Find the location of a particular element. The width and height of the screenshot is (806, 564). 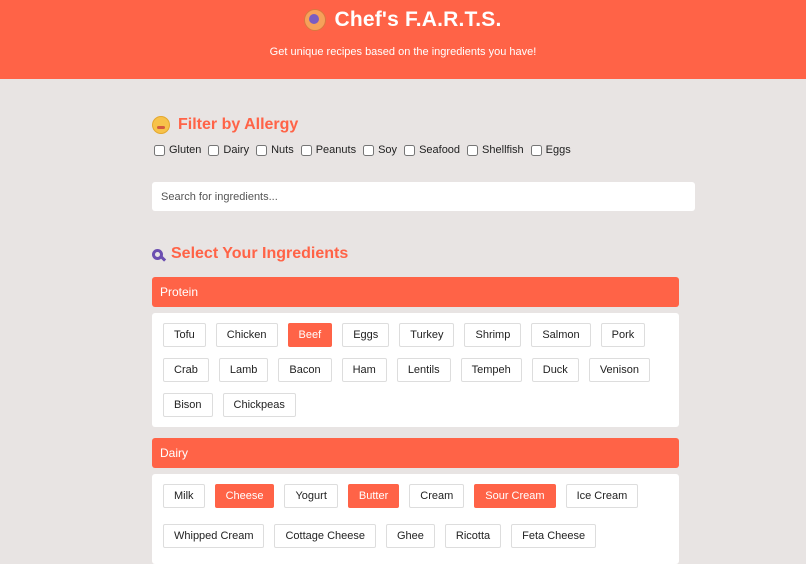

ingredient-chip-beef: Beef is located at coordinates (310, 335).